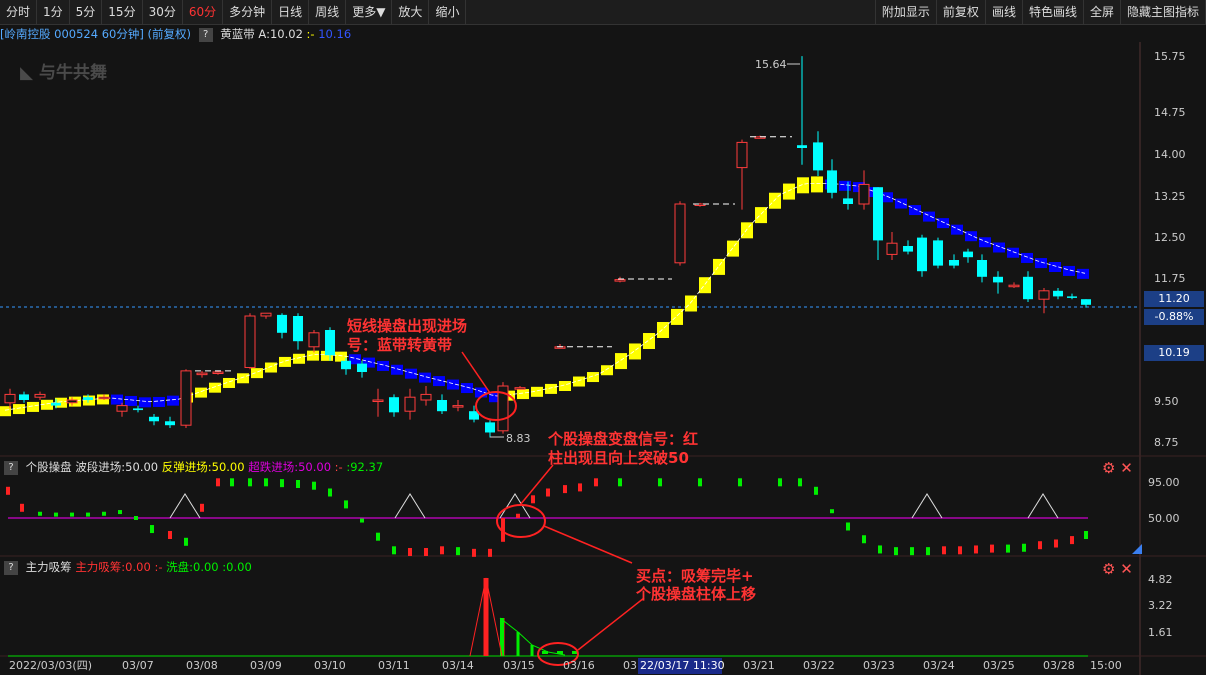  Describe the element at coordinates (50, 665) in the screenshot. I see `date-label: 2022/03/03(四)` at that location.